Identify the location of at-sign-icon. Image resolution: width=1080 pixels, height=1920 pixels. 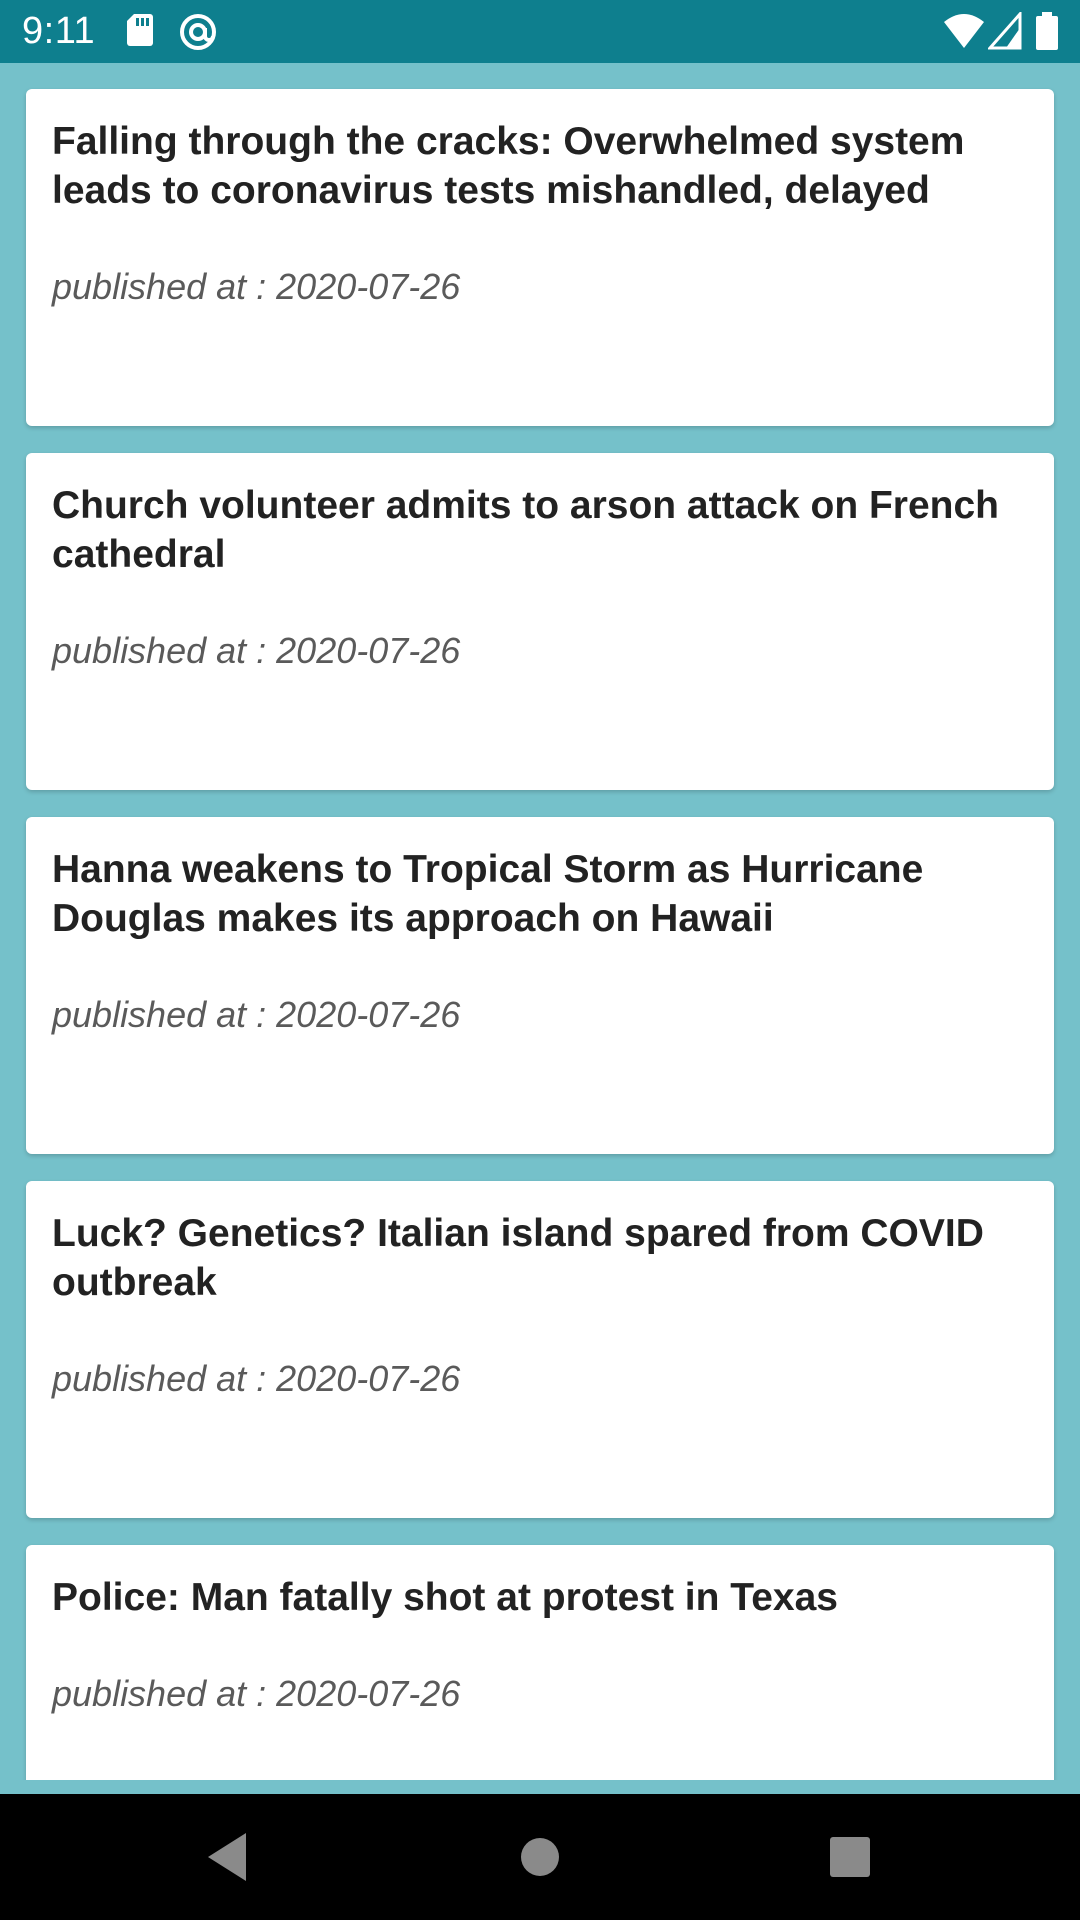
(198, 32).